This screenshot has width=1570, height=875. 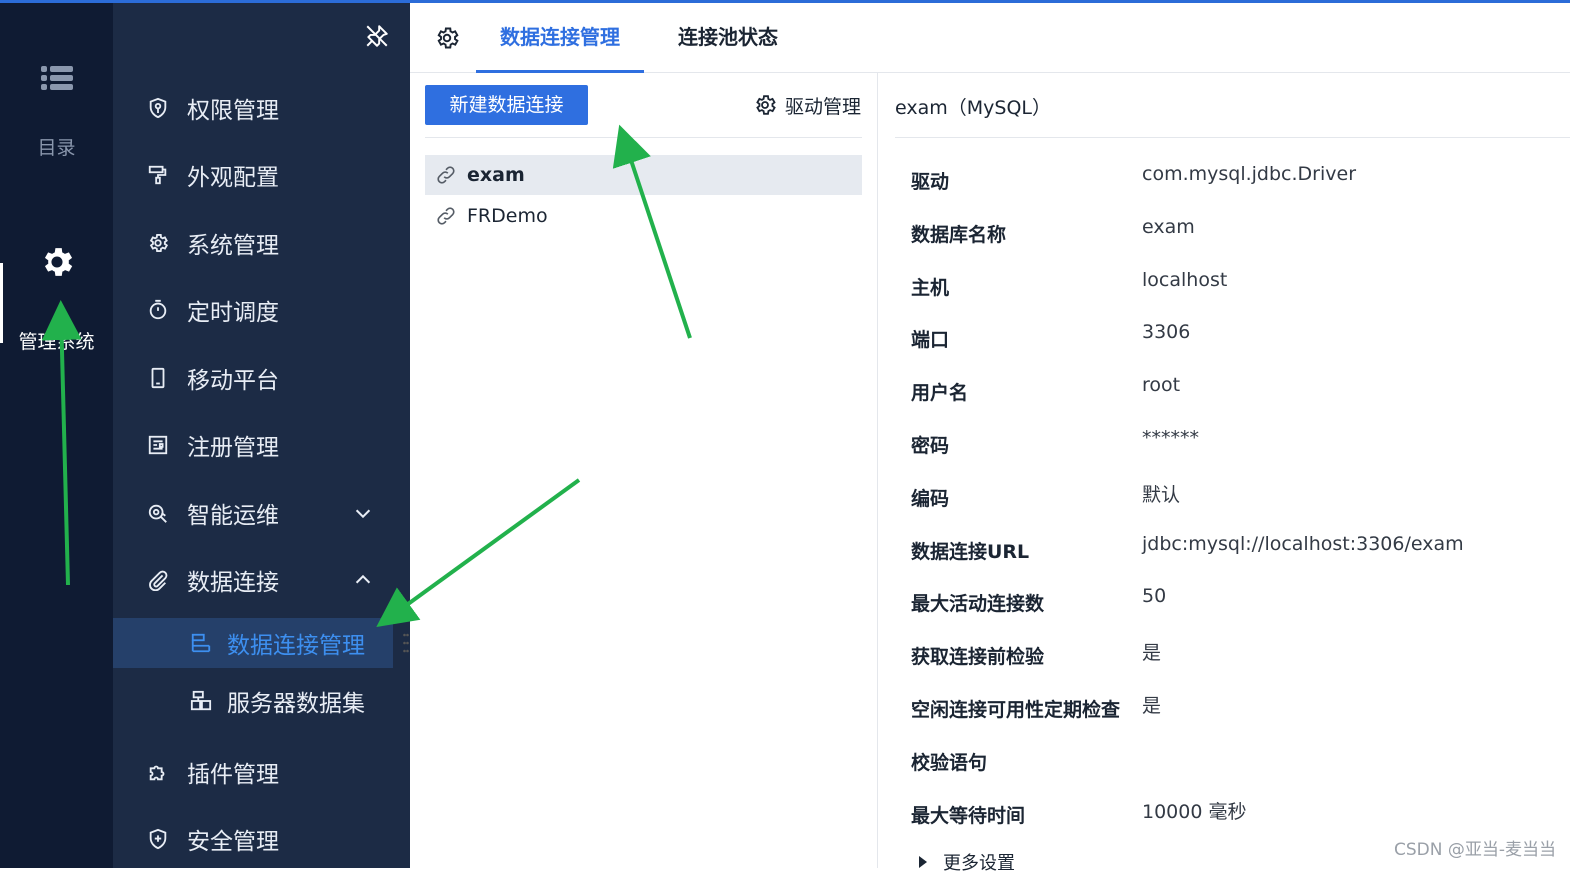 What do you see at coordinates (363, 580) in the screenshot?
I see `chevron-up-icon` at bounding box center [363, 580].